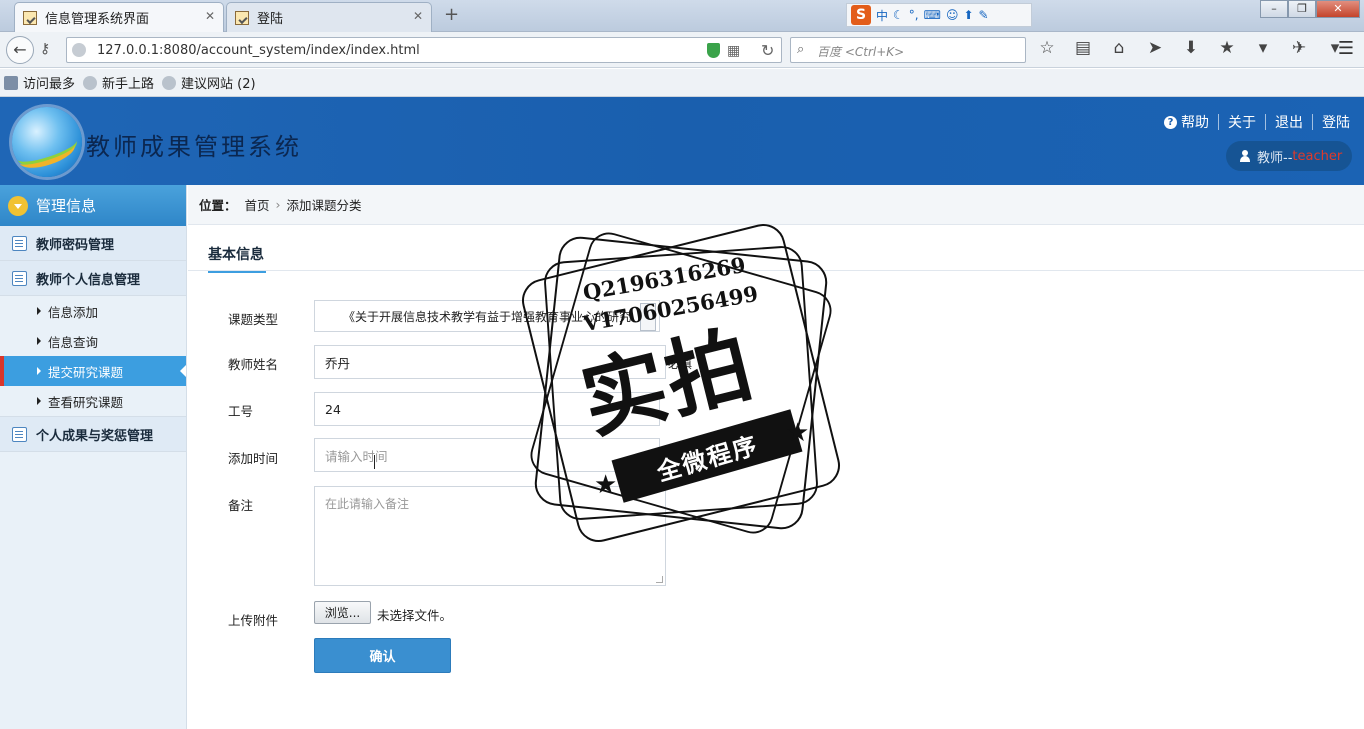  What do you see at coordinates (860, 51) in the screenshot?
I see `search-placeholder: 百度 <Ctrl+K>` at bounding box center [860, 51].